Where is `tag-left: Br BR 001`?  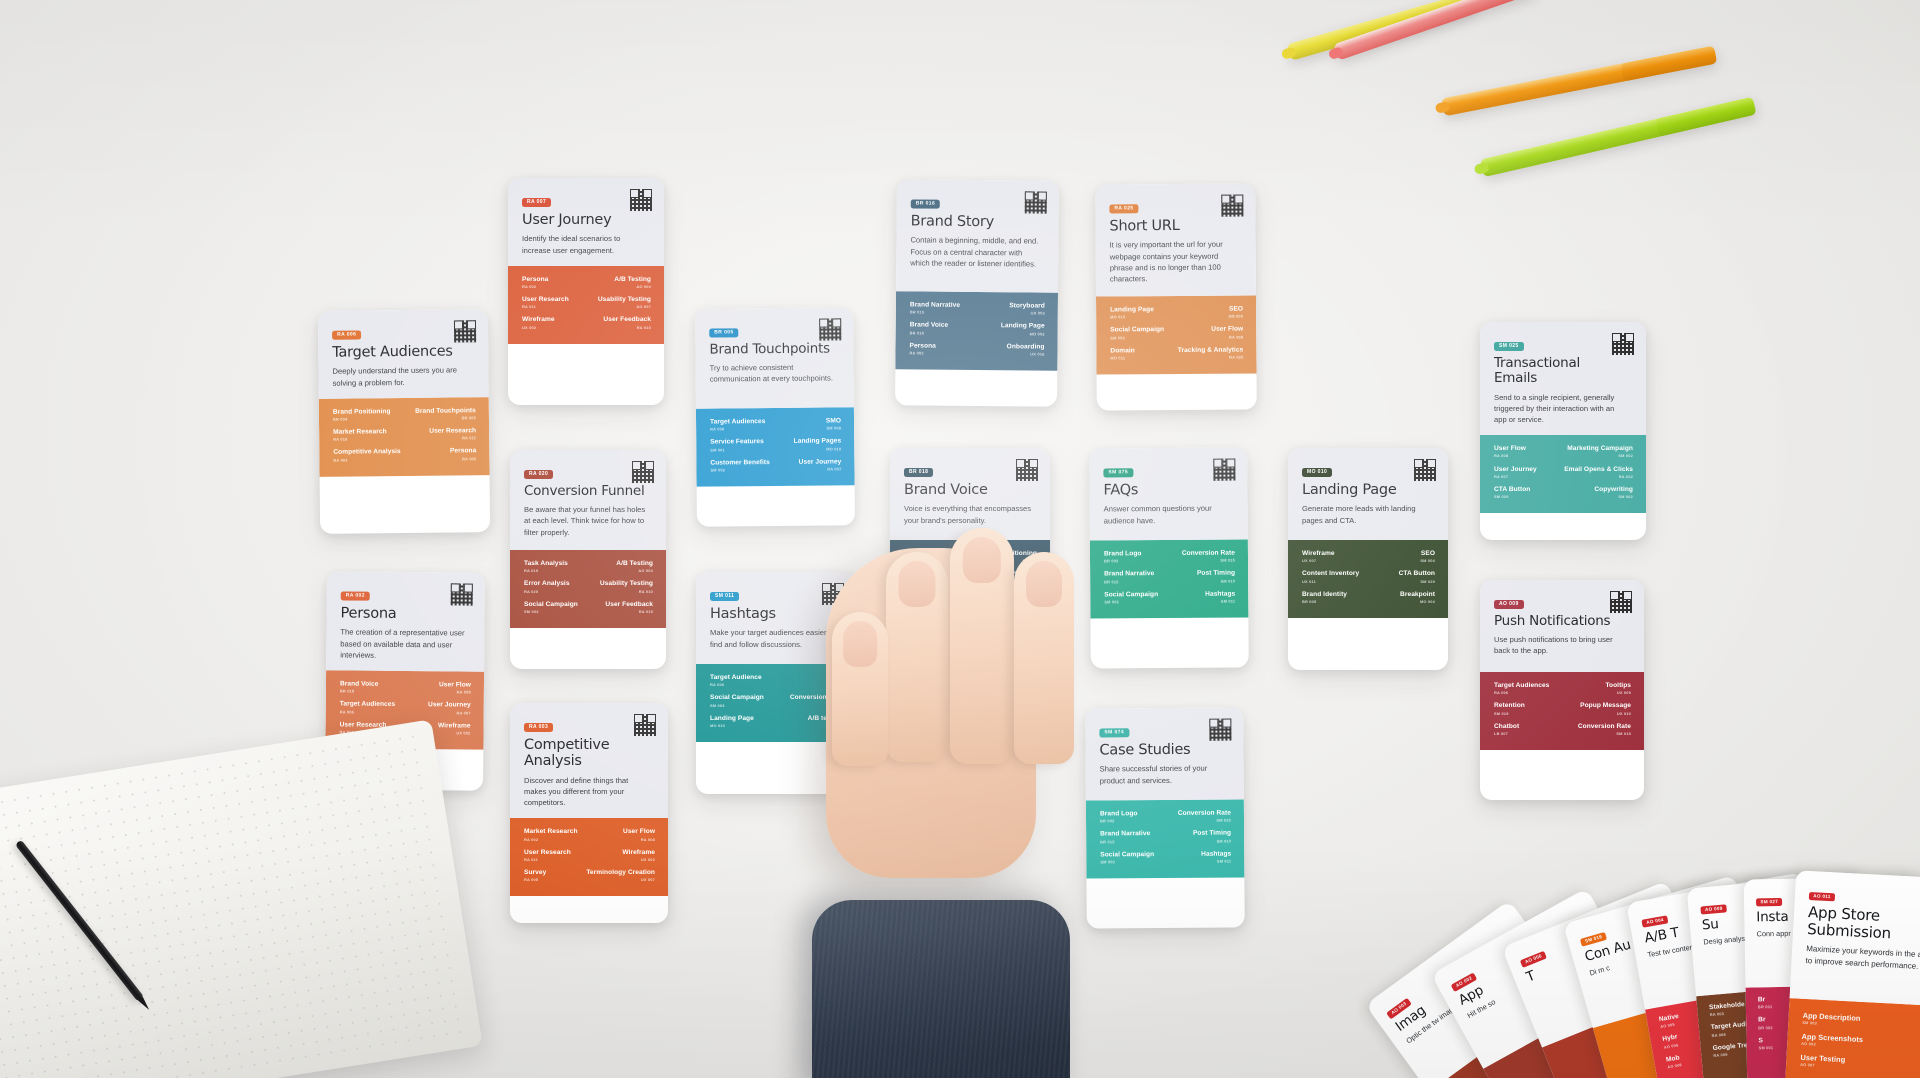 tag-left: Br BR 001 is located at coordinates (1765, 1003).